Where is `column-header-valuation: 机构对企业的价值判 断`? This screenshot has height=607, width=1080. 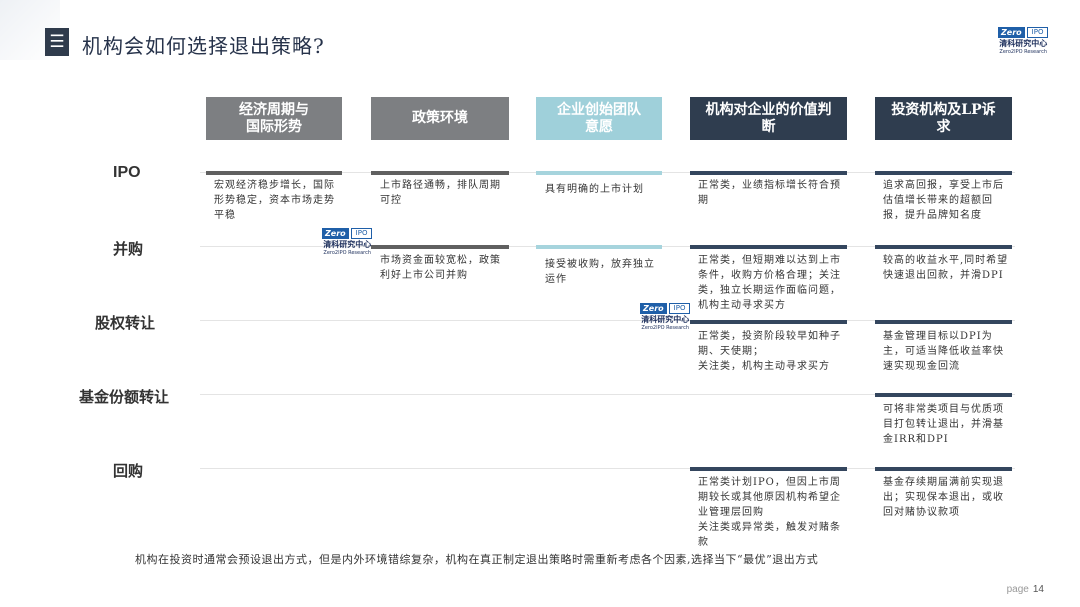 column-header-valuation: 机构对企业的价值判 断 is located at coordinates (768, 118).